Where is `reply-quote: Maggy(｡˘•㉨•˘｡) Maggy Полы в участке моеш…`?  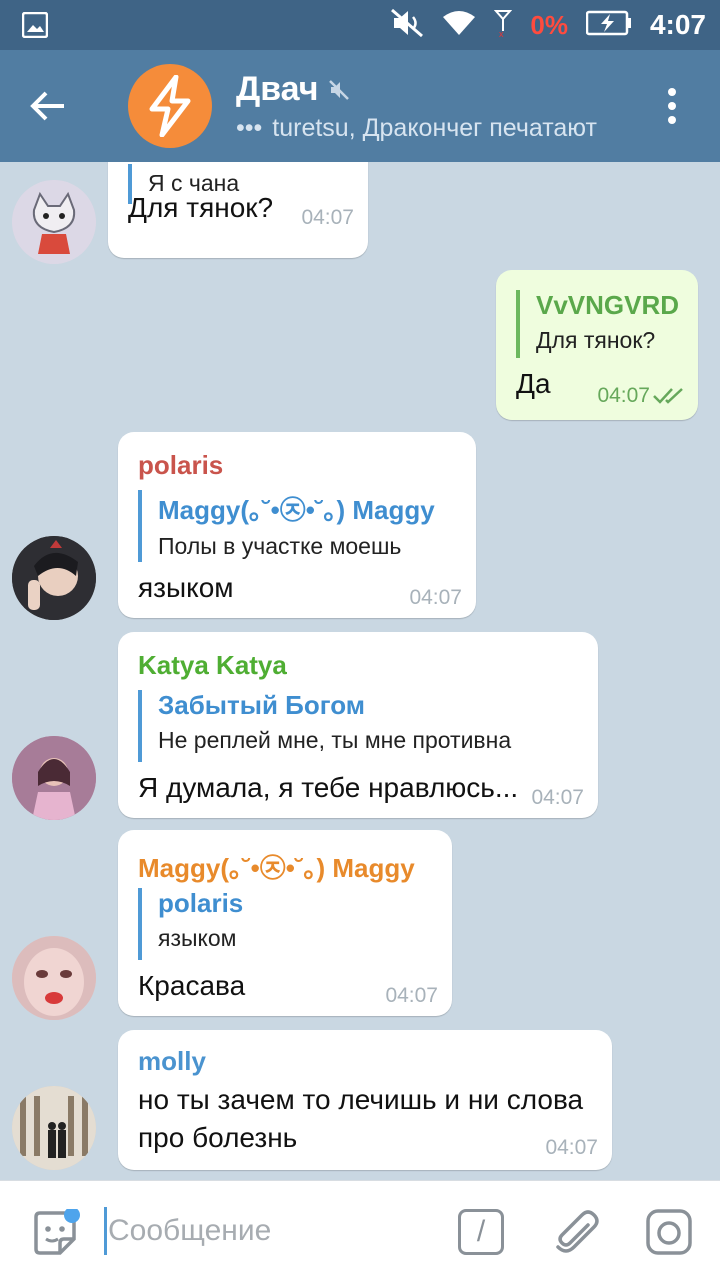 reply-quote: Maggy(｡˘•㉨•˘｡) Maggy Полы в участке моеш… is located at coordinates (286, 526).